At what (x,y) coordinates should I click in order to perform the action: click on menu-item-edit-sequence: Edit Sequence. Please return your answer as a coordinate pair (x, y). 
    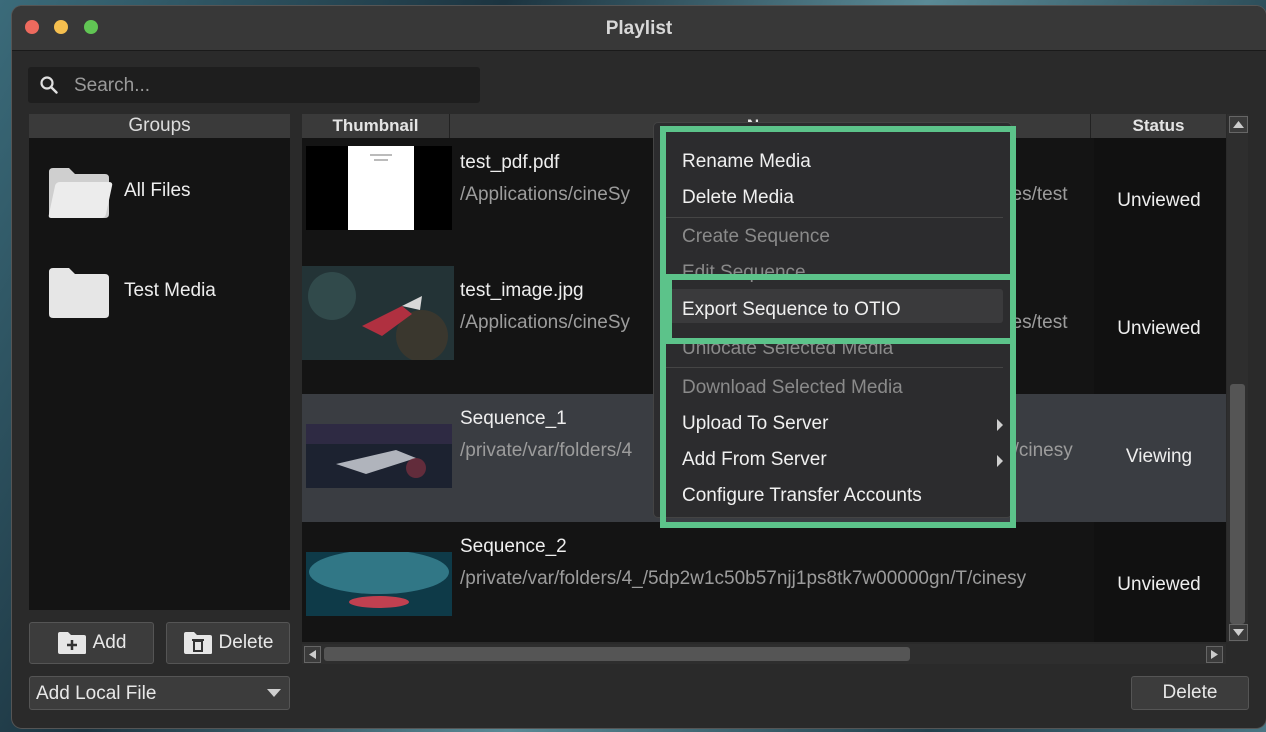
    Looking at the image, I should click on (744, 272).